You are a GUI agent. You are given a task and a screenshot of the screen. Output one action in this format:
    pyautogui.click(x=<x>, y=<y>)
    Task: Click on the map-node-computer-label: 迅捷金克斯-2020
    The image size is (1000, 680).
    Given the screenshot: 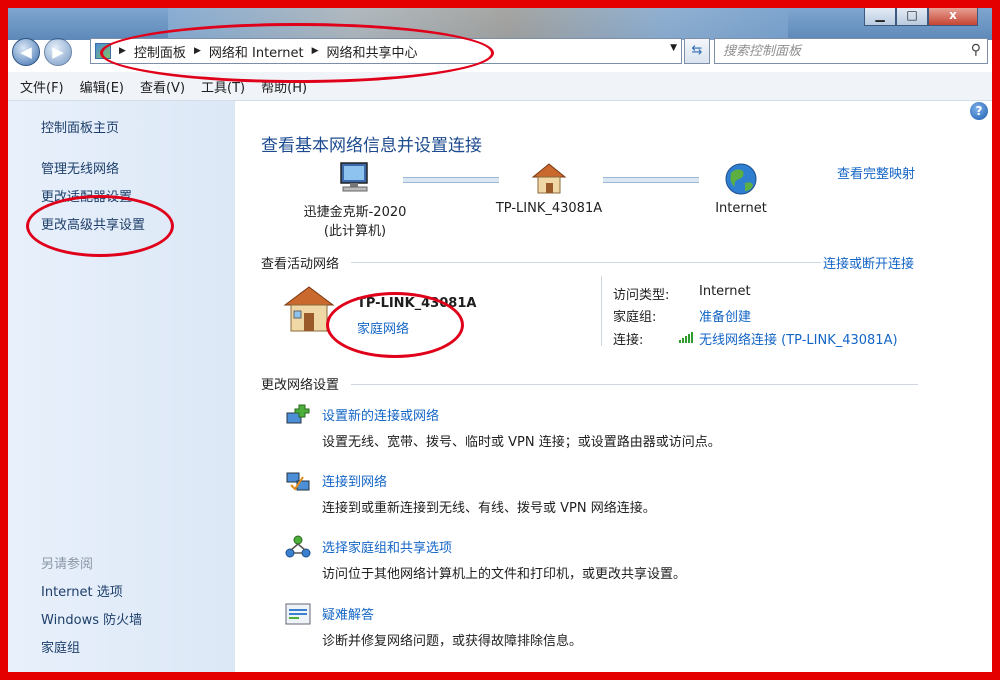 What is the action you would take?
    pyautogui.click(x=355, y=212)
    